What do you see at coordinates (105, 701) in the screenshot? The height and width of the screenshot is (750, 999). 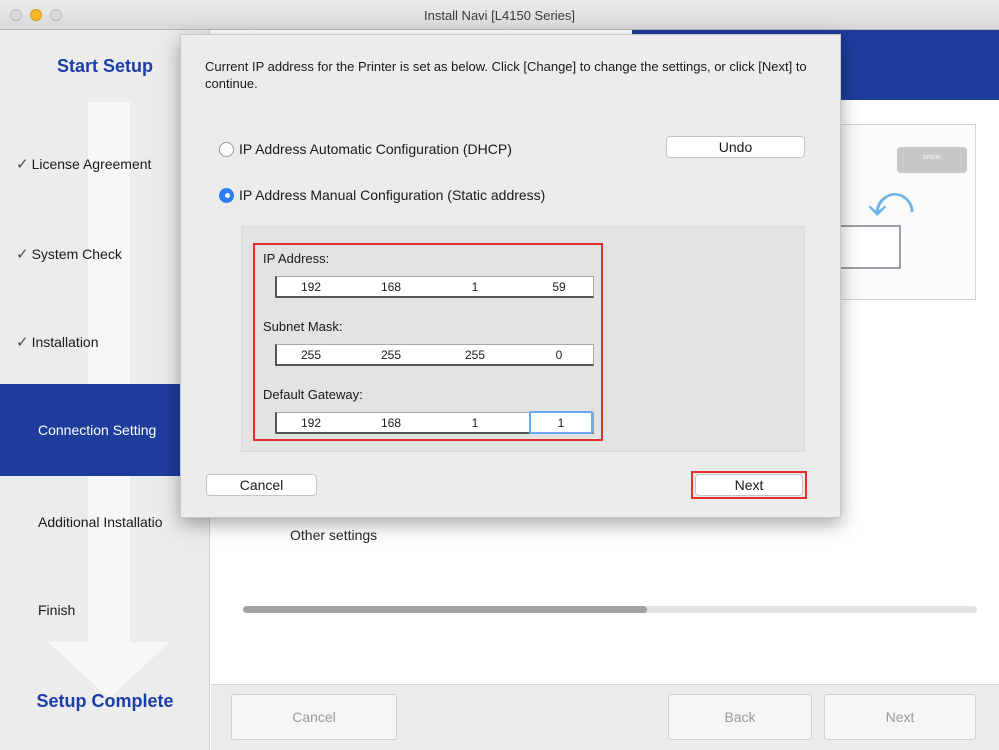 I see `setup-complete-heading: Setup Complete` at bounding box center [105, 701].